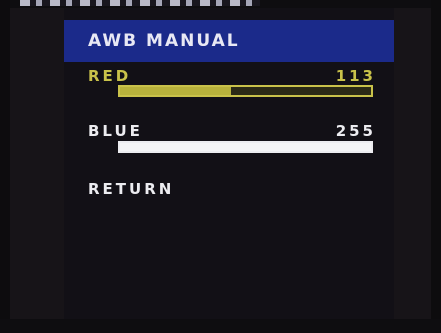 Image resolution: width=441 pixels, height=333 pixels. What do you see at coordinates (164, 41) in the screenshot?
I see `menu-title: AWB MANUAL` at bounding box center [164, 41].